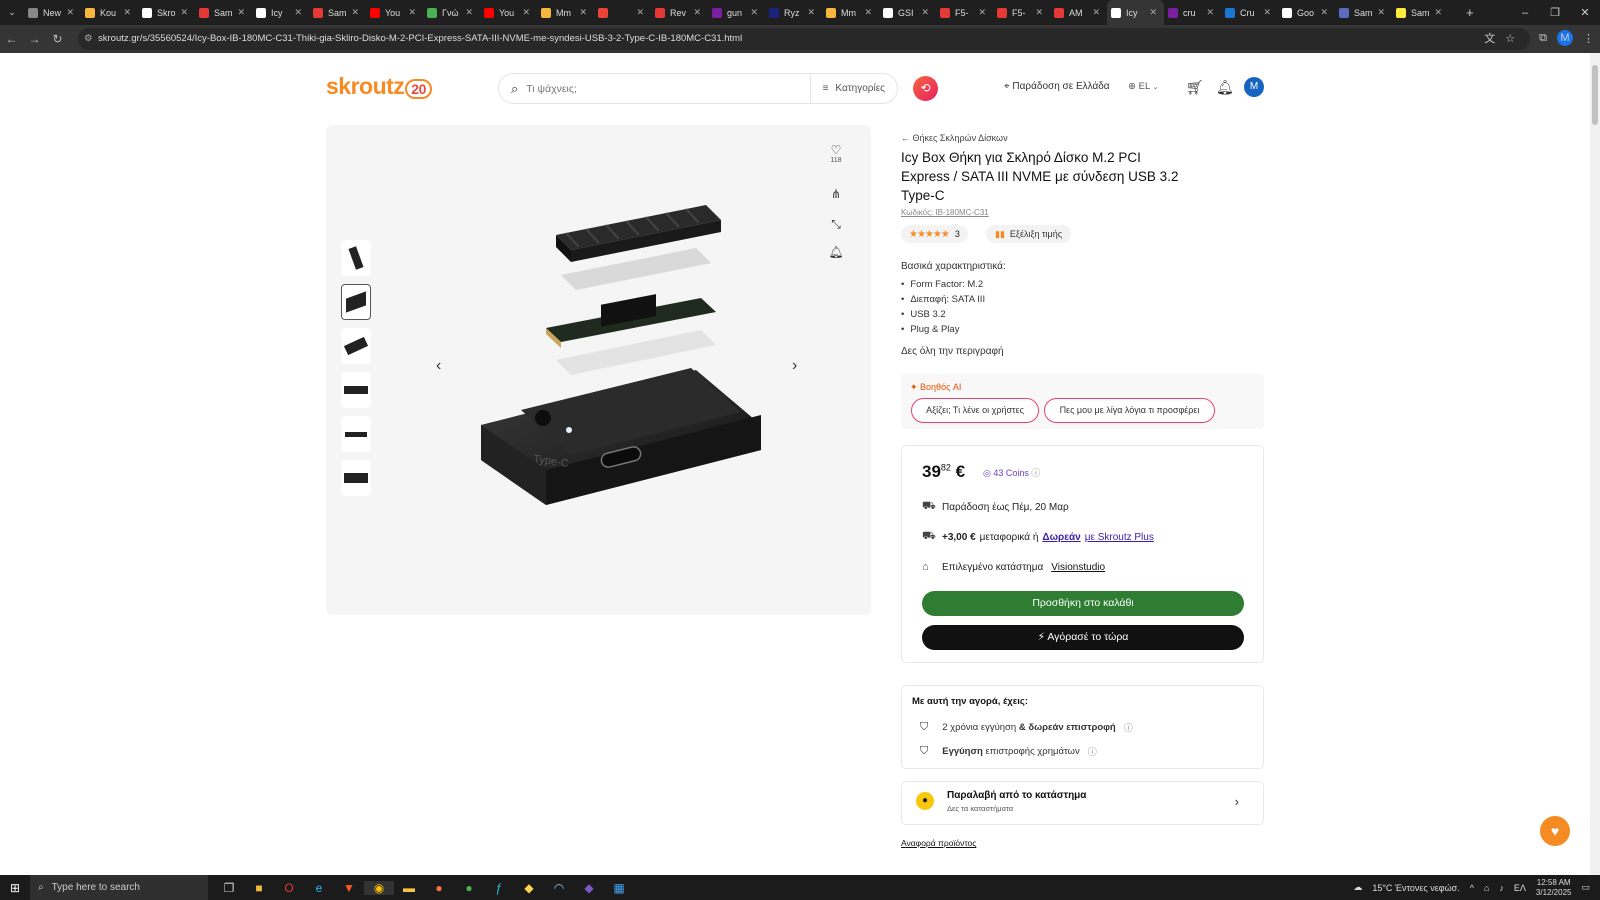  What do you see at coordinates (1057, 86) in the screenshot?
I see `delivery-location: ⌖ Παράδοση σε Ελλάδα` at bounding box center [1057, 86].